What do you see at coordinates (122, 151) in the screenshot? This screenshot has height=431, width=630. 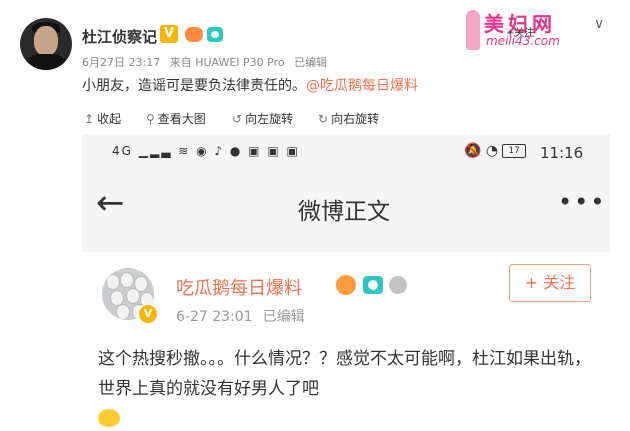 I see `network-indicator: 4G` at bounding box center [122, 151].